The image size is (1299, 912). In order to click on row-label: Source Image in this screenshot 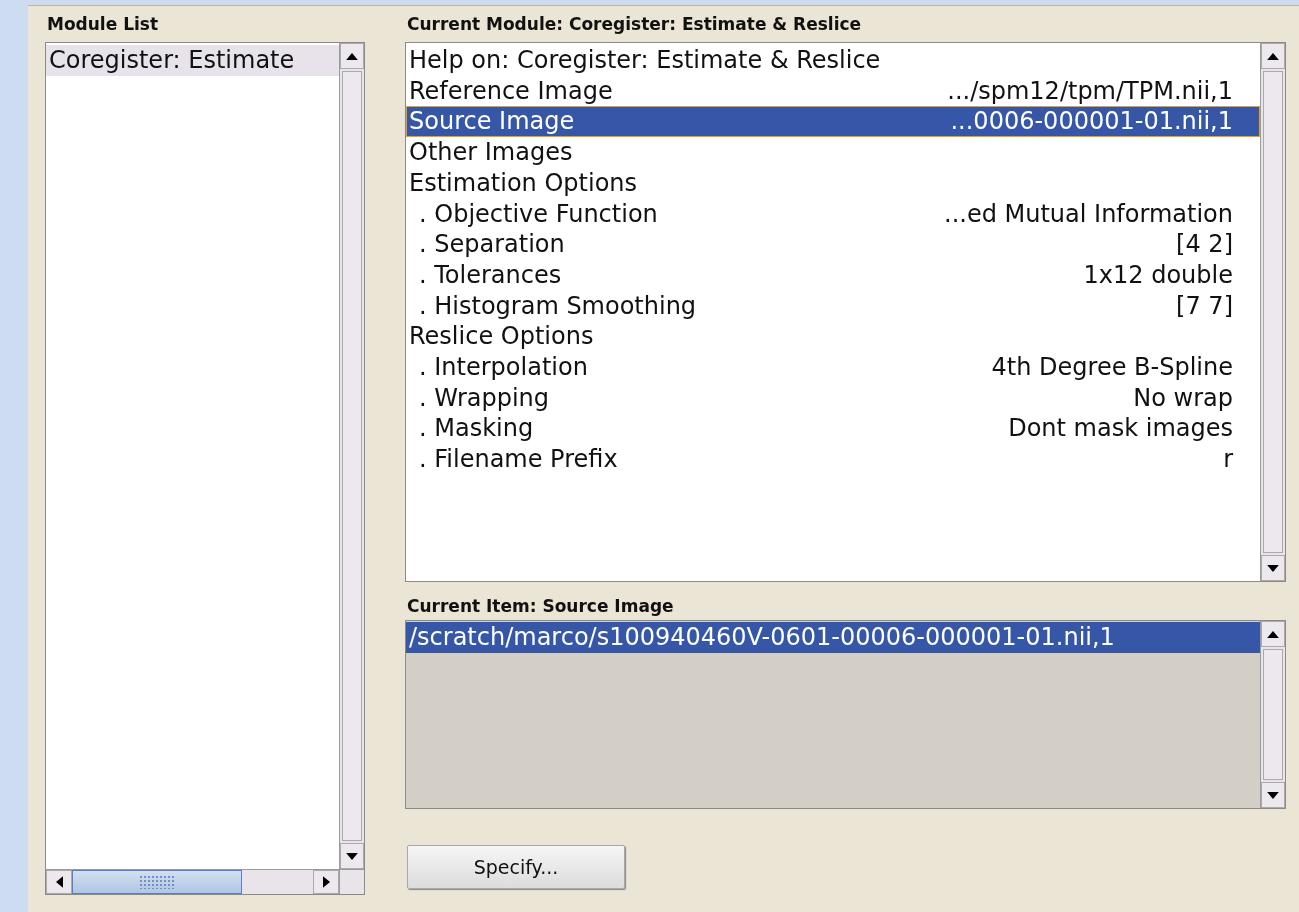, I will do `click(492, 122)`.